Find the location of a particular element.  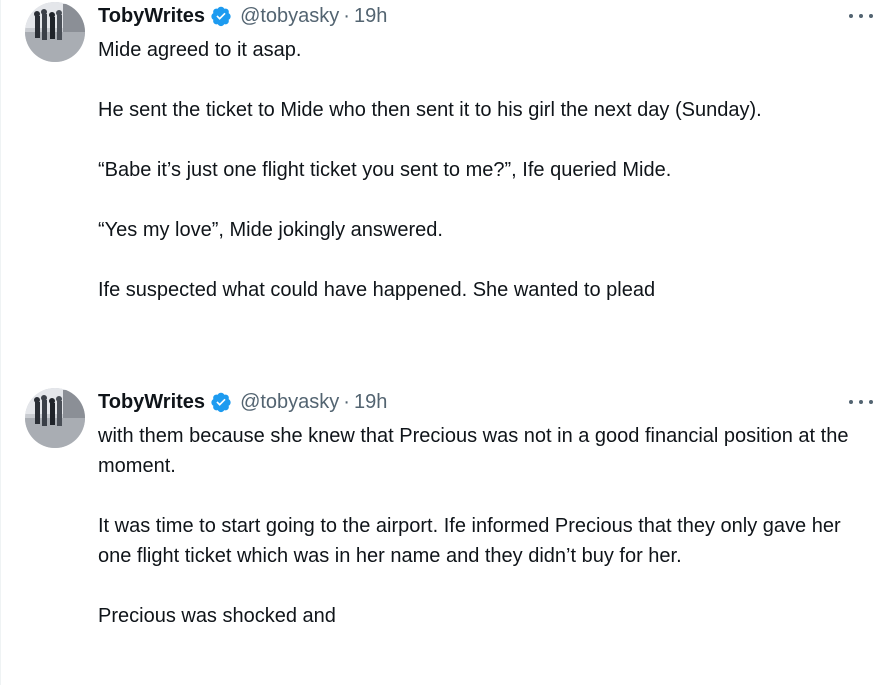

timeline-left-border is located at coordinates (0, 342).